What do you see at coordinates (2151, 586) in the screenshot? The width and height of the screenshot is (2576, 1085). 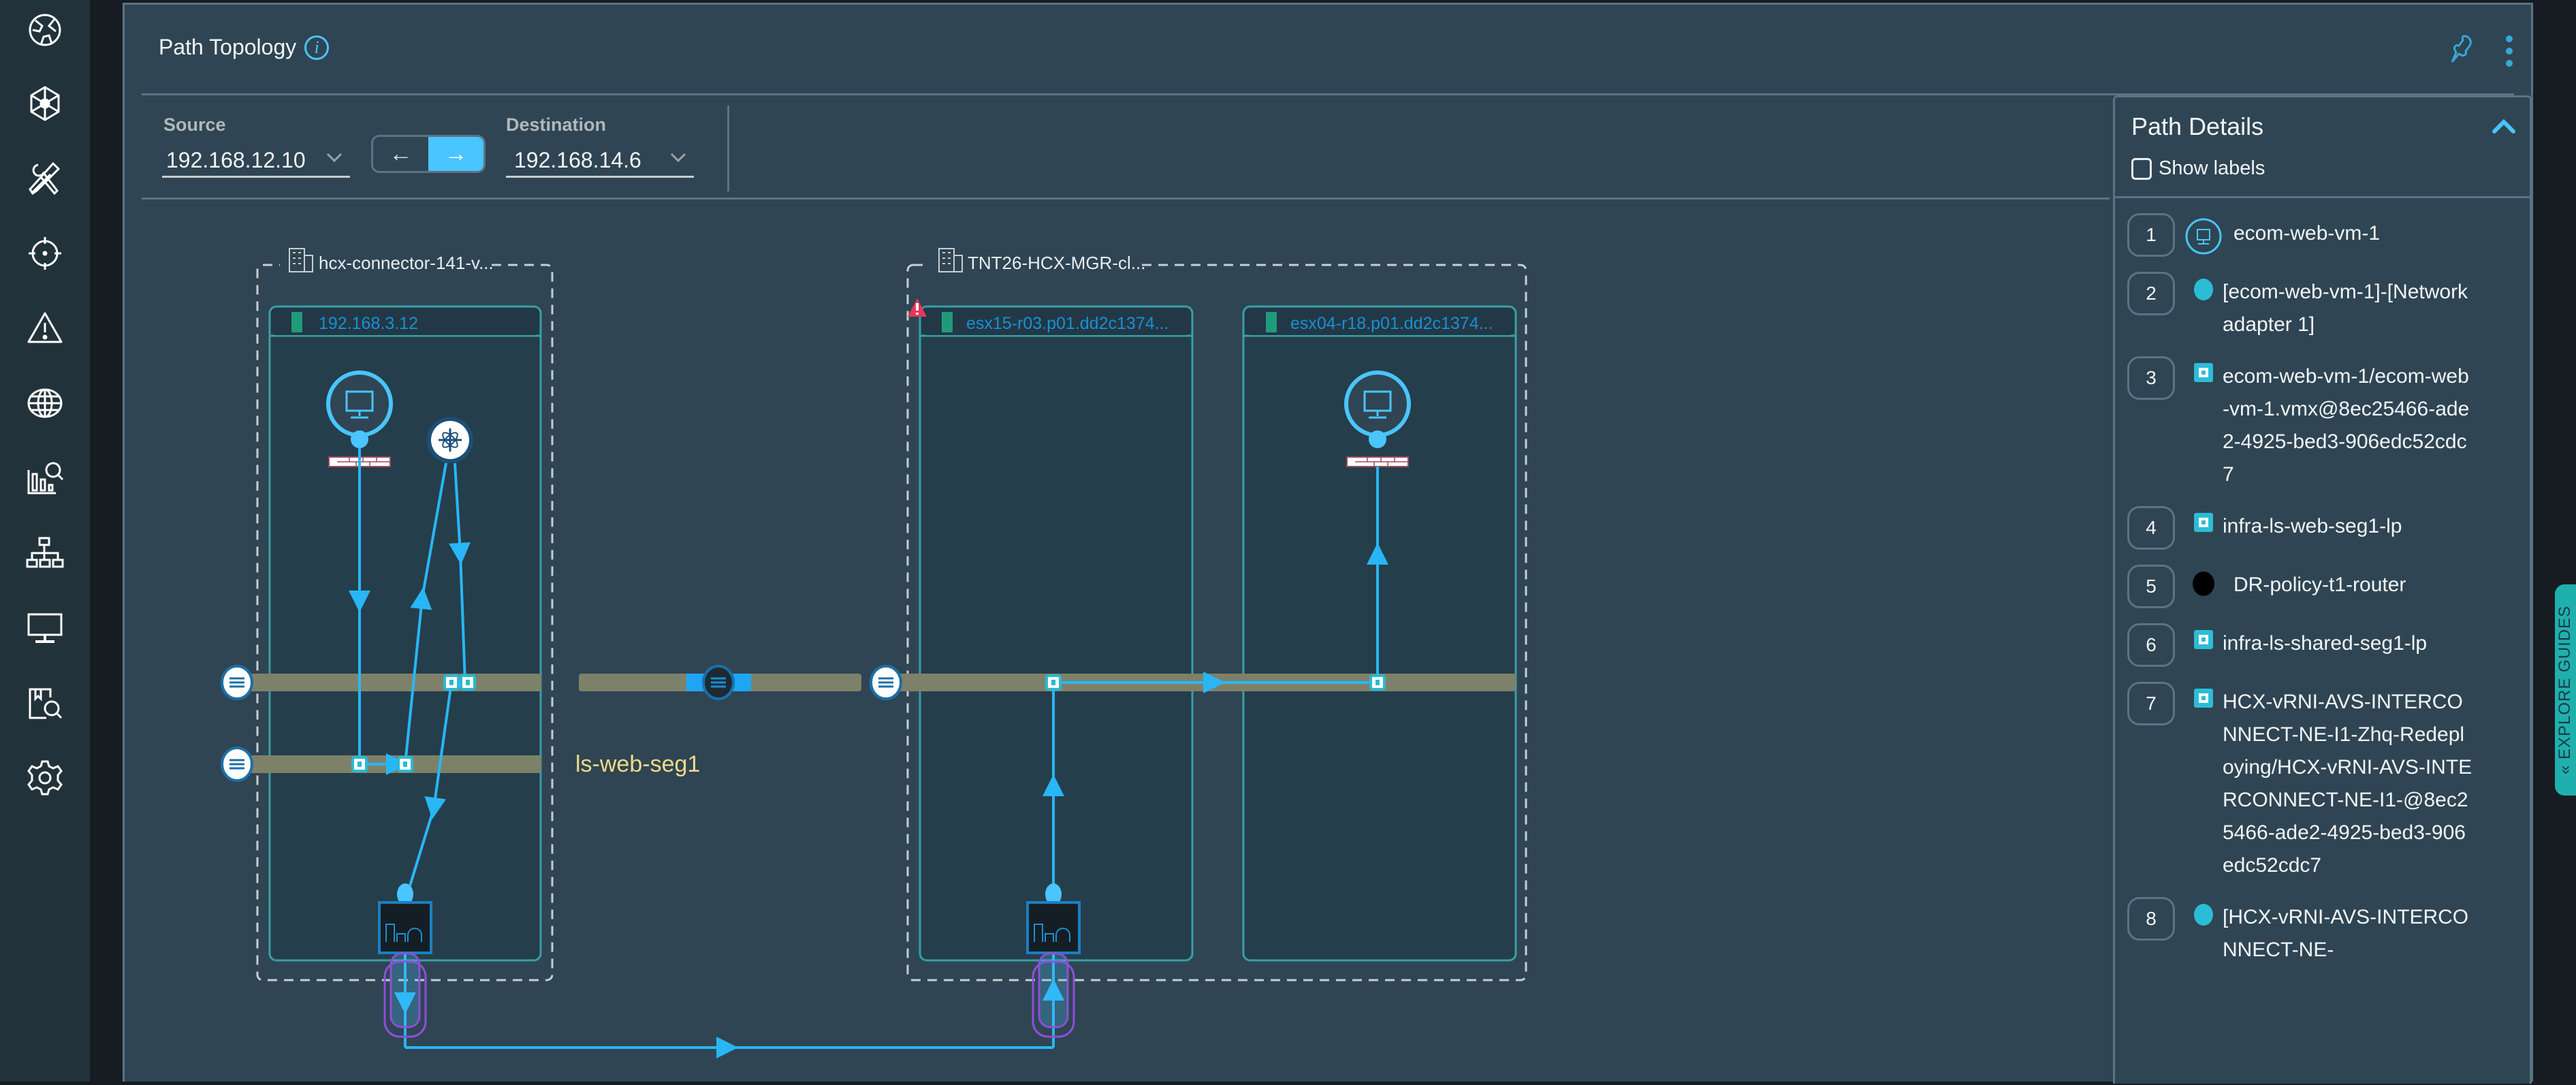 I see `step-number: 5` at bounding box center [2151, 586].